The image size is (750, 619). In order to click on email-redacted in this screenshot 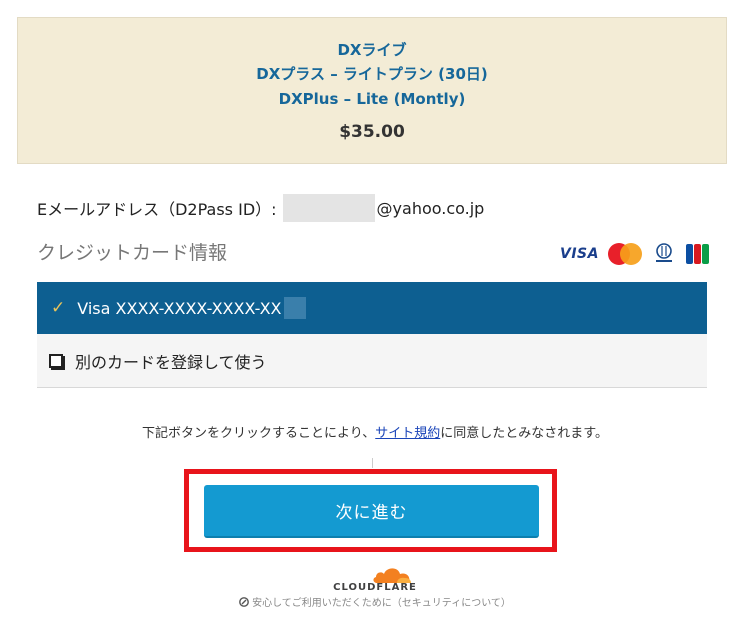, I will do `click(328, 208)`.